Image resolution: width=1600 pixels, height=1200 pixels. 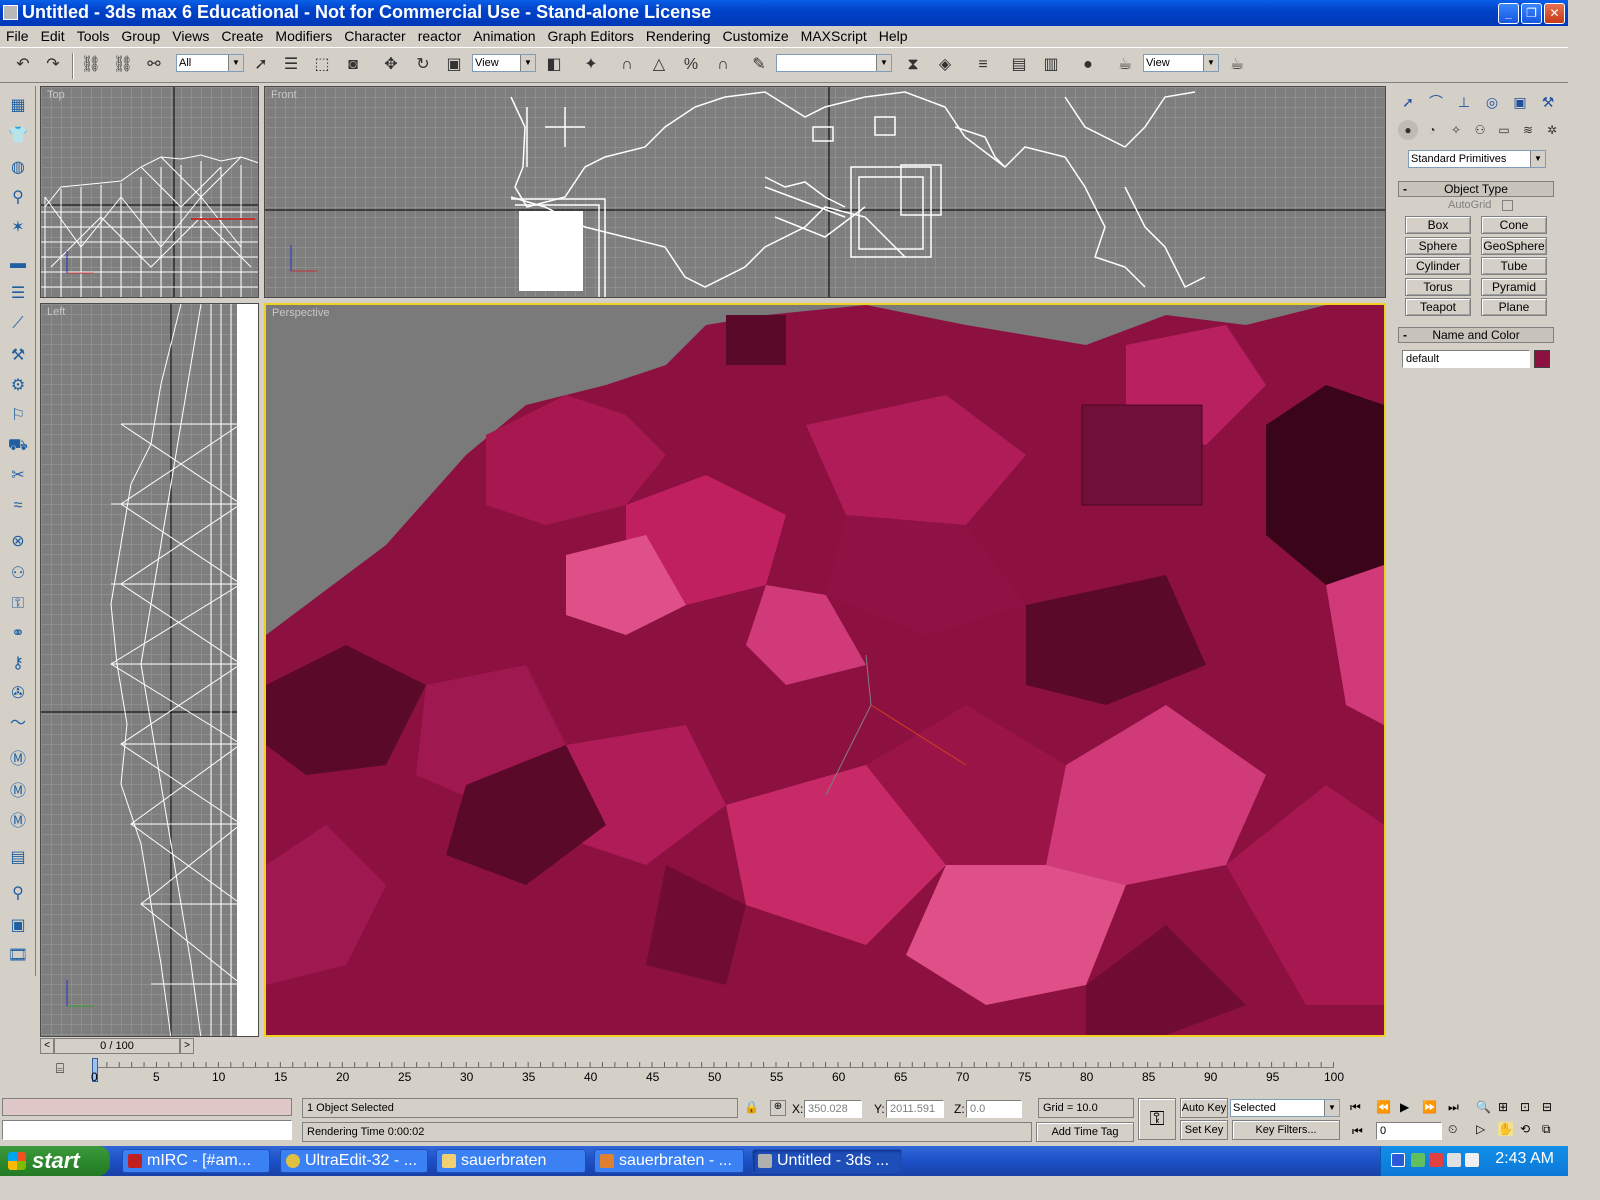 I want to click on maximize-viewport-icon: ⧉, so click(x=1546, y=1129).